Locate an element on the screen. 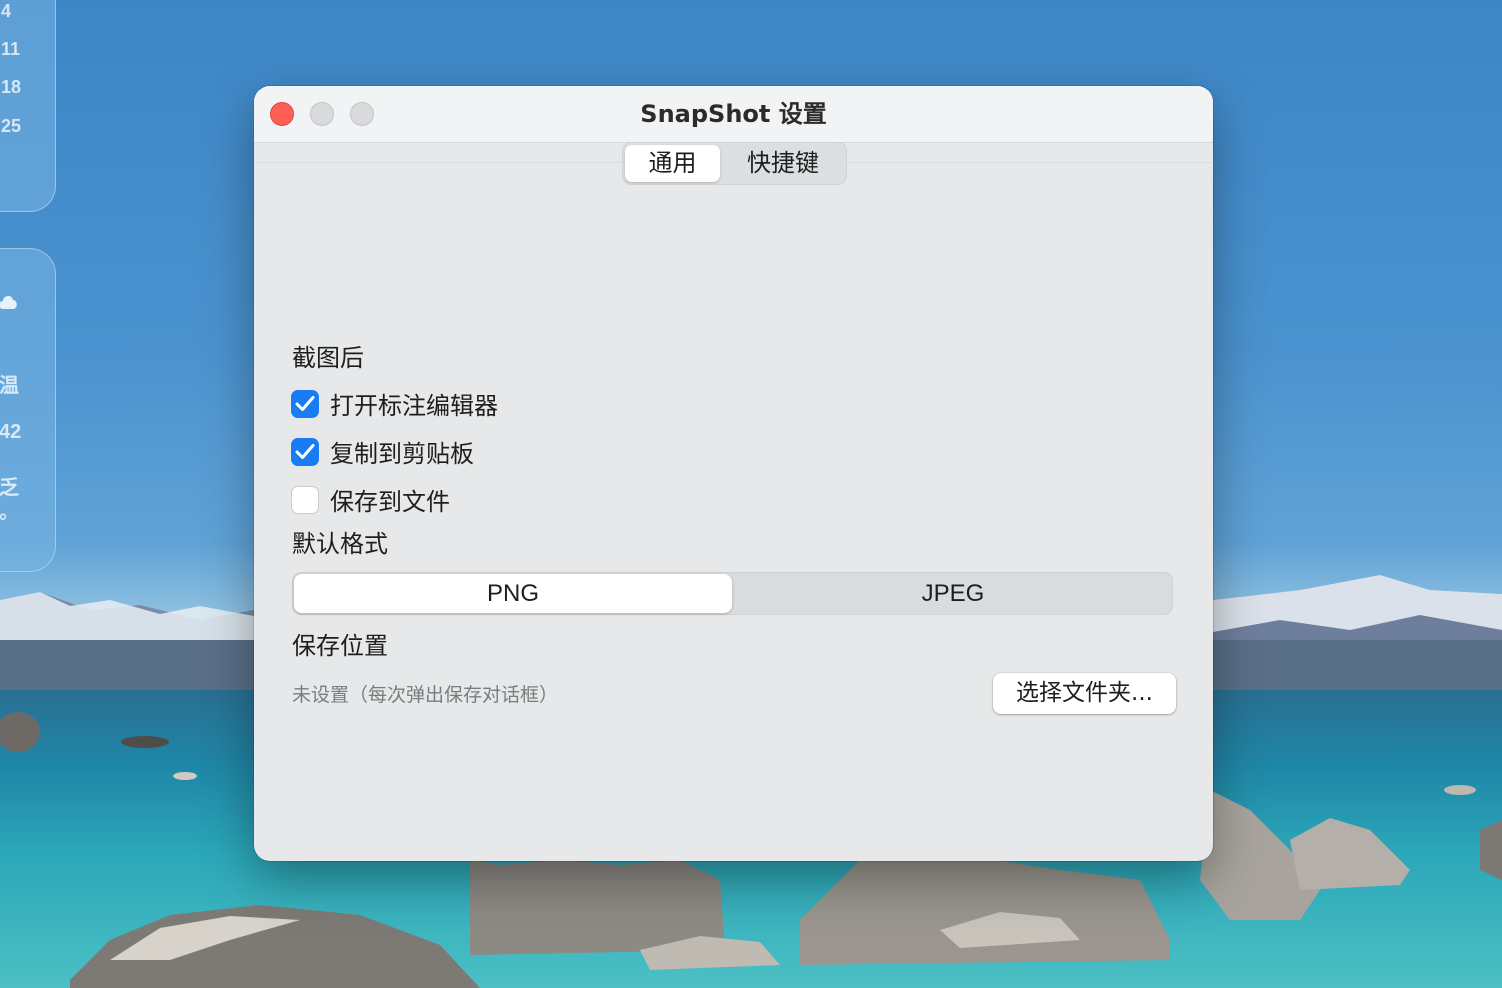  save-file-label: 保存到文件 is located at coordinates (390, 499).